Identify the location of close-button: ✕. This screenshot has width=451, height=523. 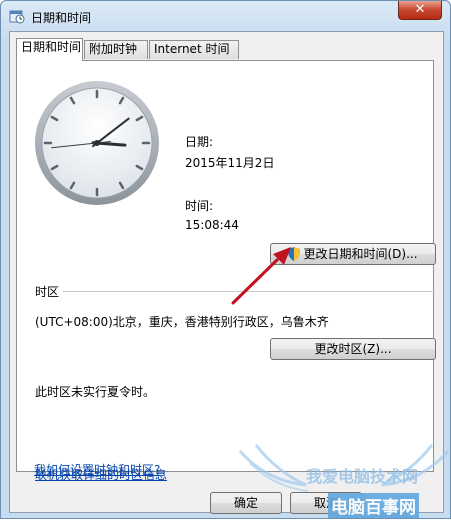
(420, 10).